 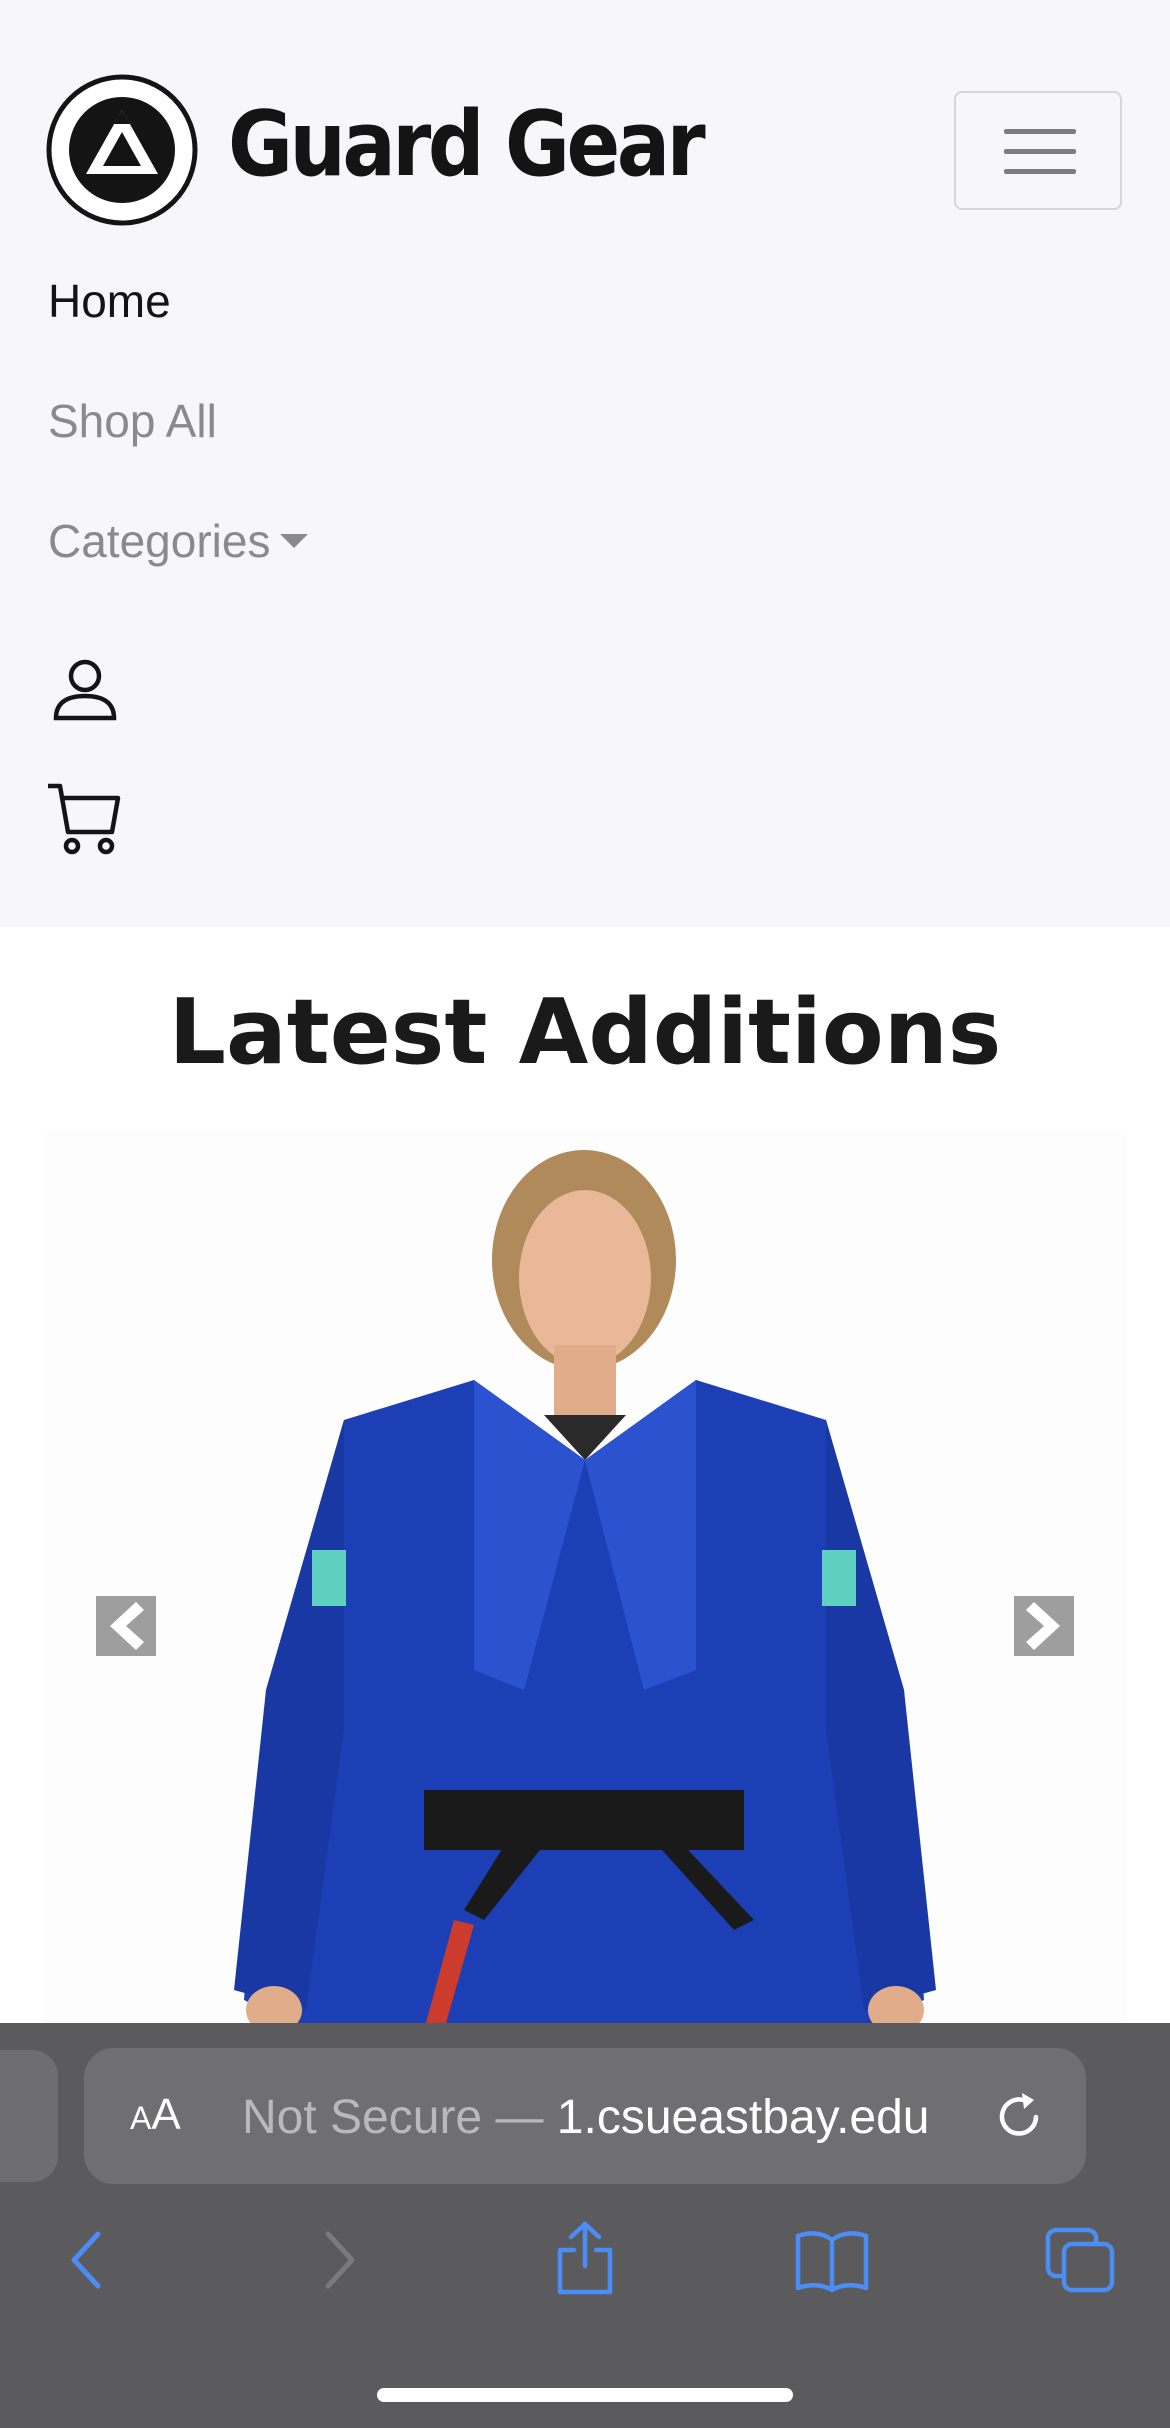 I want to click on reader-options-button: AA, so click(x=155, y=2115).